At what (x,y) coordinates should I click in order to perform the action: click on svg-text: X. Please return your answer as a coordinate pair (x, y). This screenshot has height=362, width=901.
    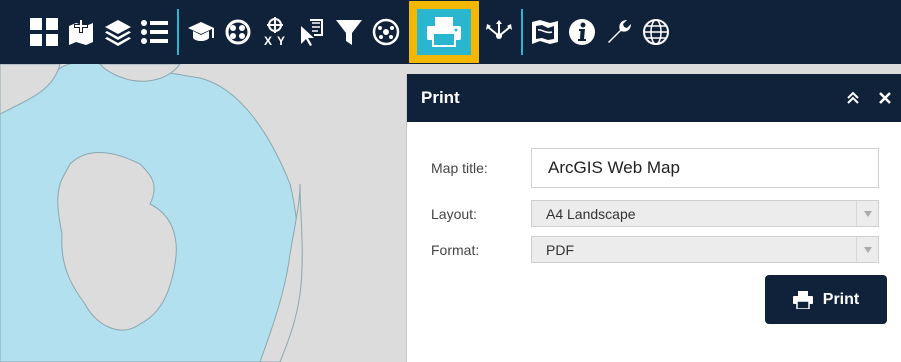
    Looking at the image, I should click on (268, 40).